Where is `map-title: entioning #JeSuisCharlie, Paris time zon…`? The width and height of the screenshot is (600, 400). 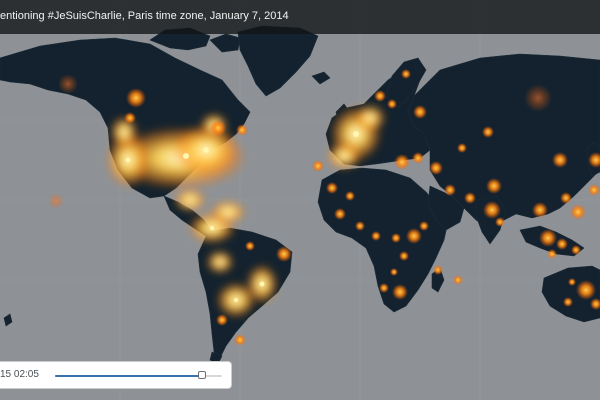
map-title: entioning #JeSuisCharlie, Paris time zon… is located at coordinates (144, 16).